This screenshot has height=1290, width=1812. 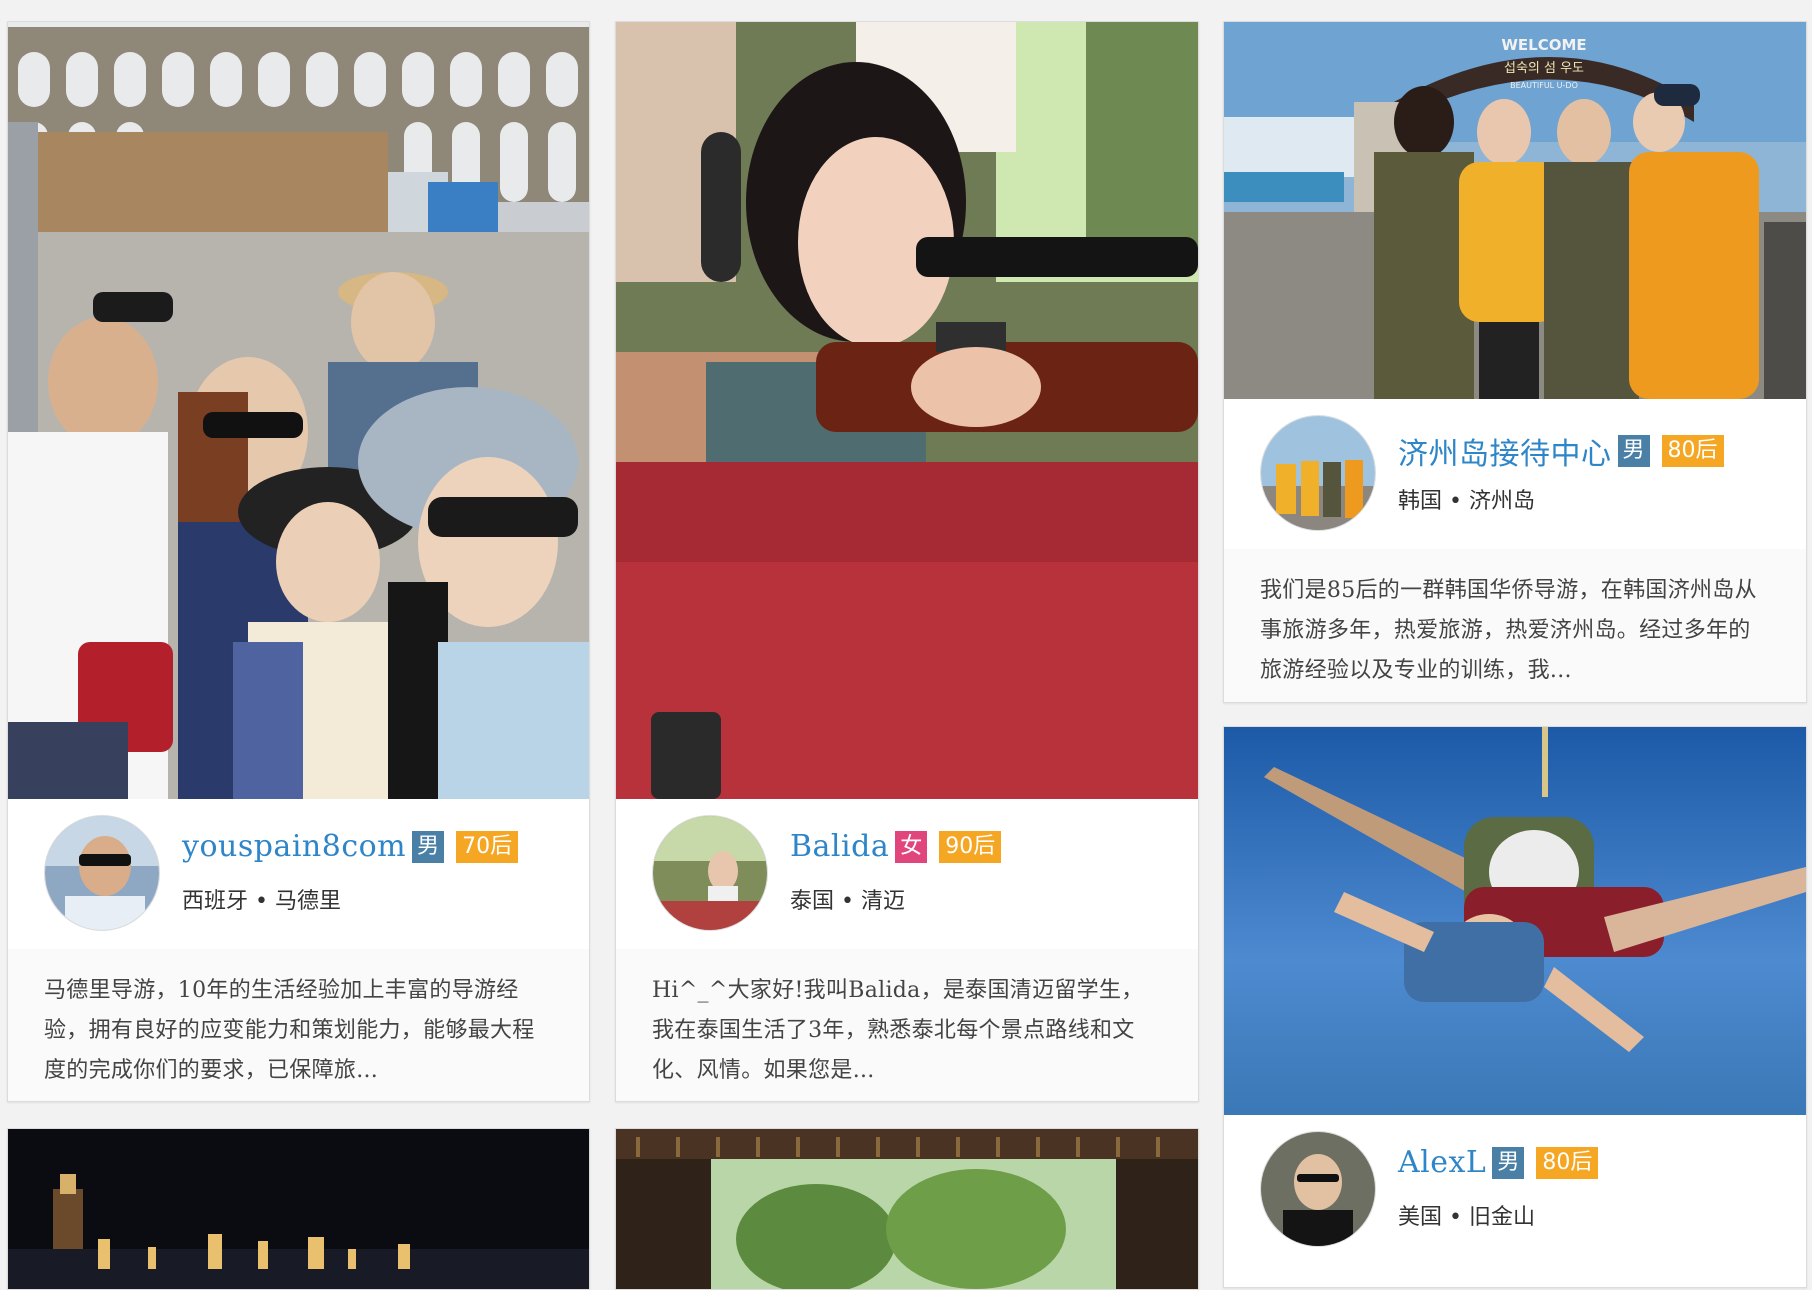 I want to click on guide-card-alexl: AlexL 男 80后 美国 • 旧金山, so click(x=1515, y=1007).